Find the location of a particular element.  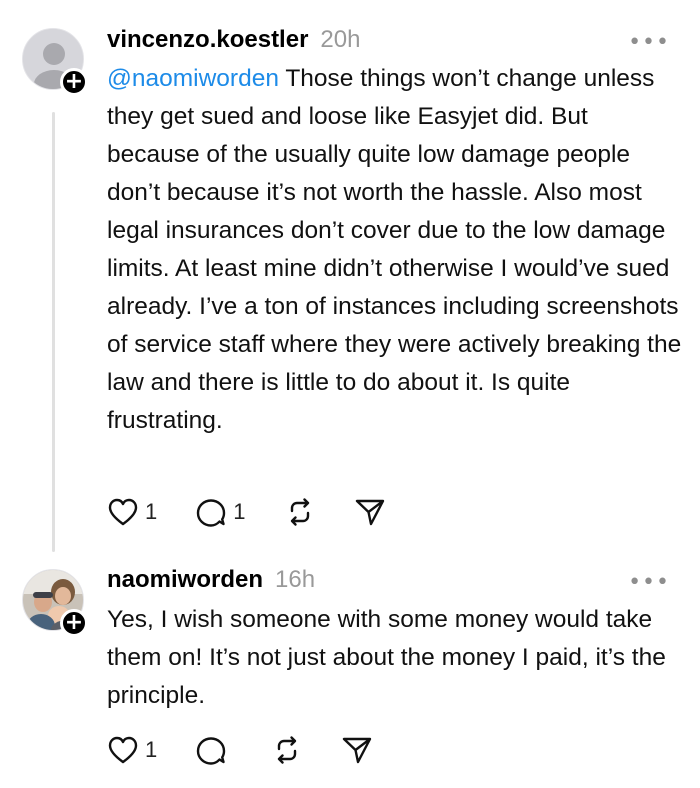

post-actions: 1 is located at coordinates (259, 750).